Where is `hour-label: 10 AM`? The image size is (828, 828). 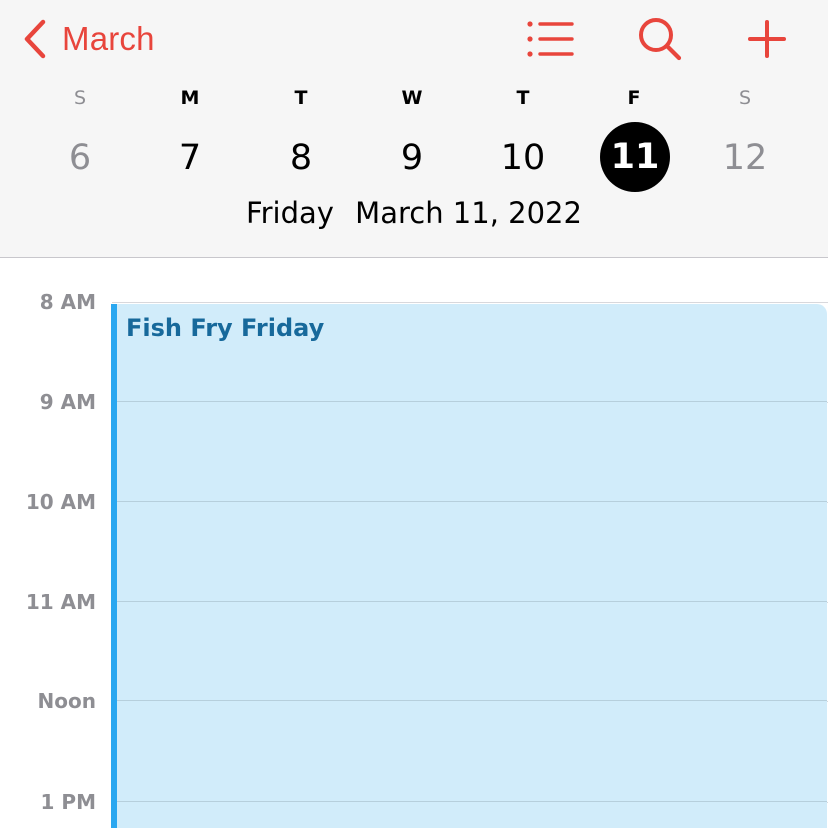
hour-label: 10 AM is located at coordinates (60, 502).